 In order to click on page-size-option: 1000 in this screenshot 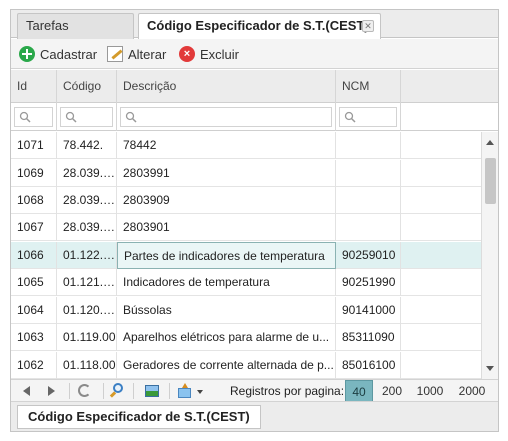, I will do `click(430, 391)`.